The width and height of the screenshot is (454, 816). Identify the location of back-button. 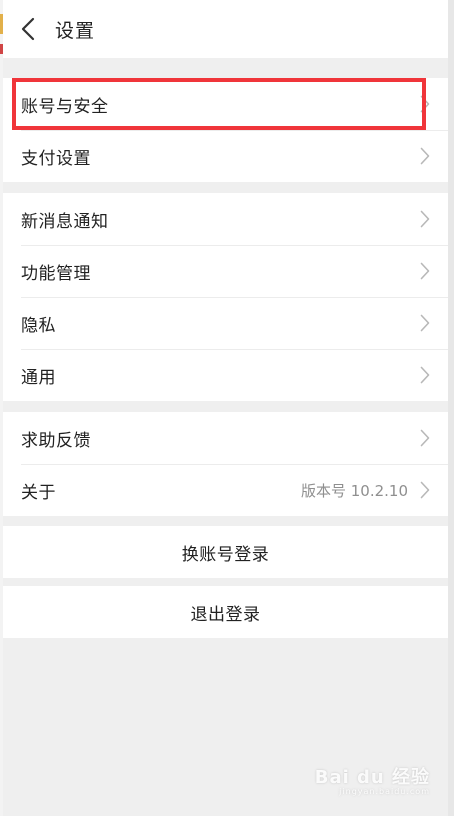
(28, 29).